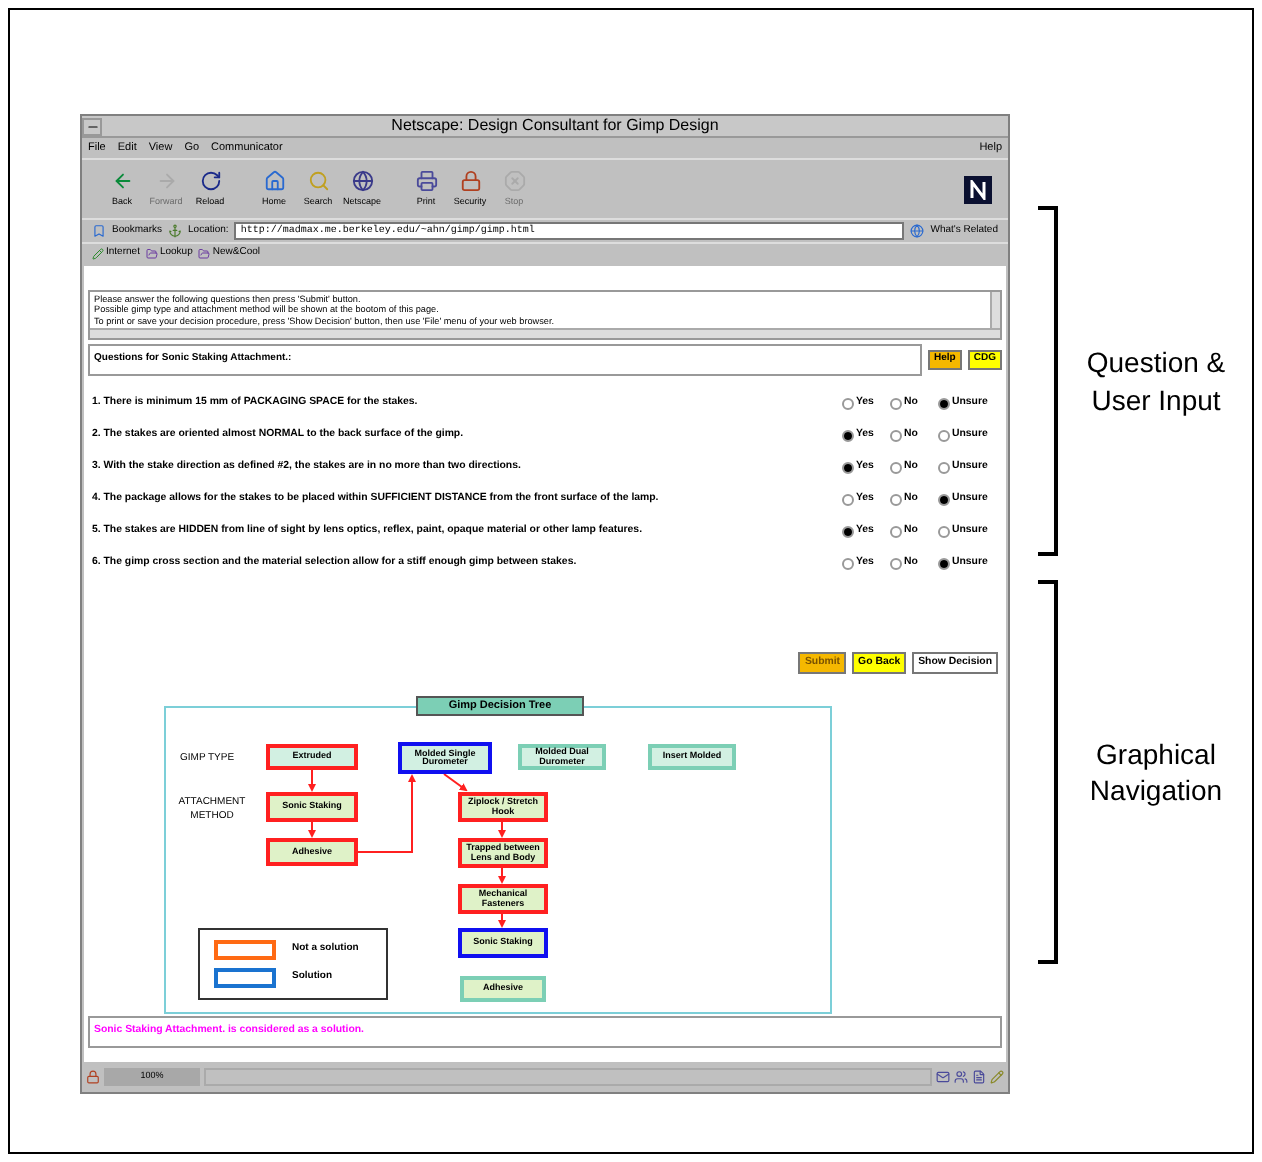 The image size is (1262, 1162). I want to click on back-icon, so click(122, 180).